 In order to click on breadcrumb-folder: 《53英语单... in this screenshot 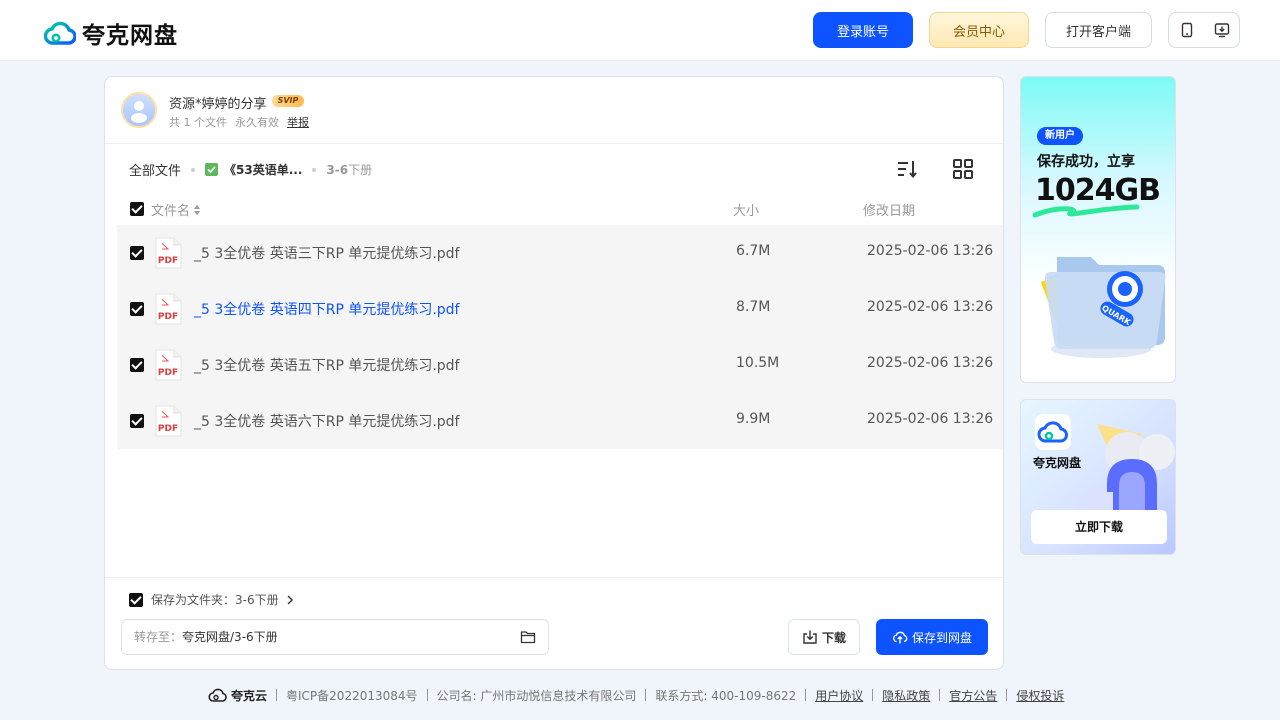, I will do `click(263, 169)`.